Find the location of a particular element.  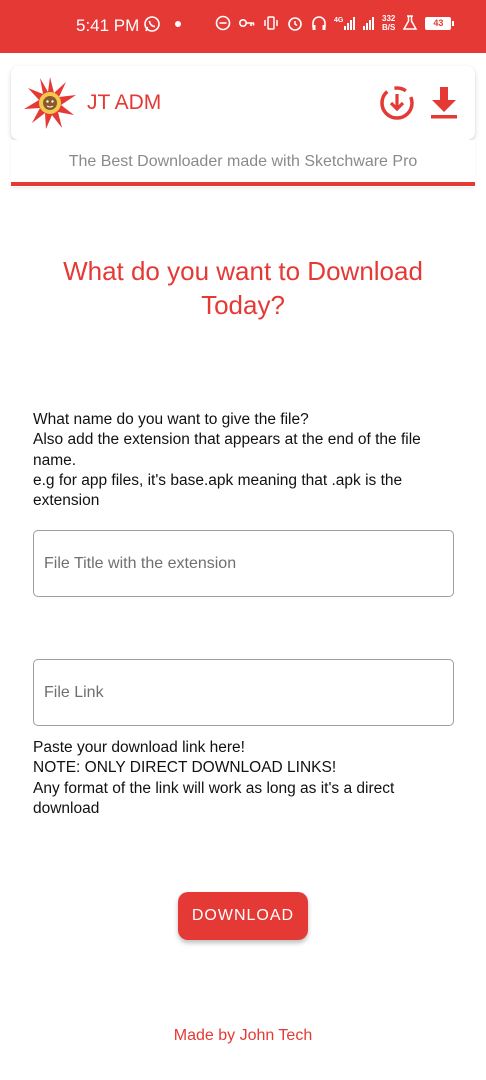

battery-icon: 43 is located at coordinates (440, 23).